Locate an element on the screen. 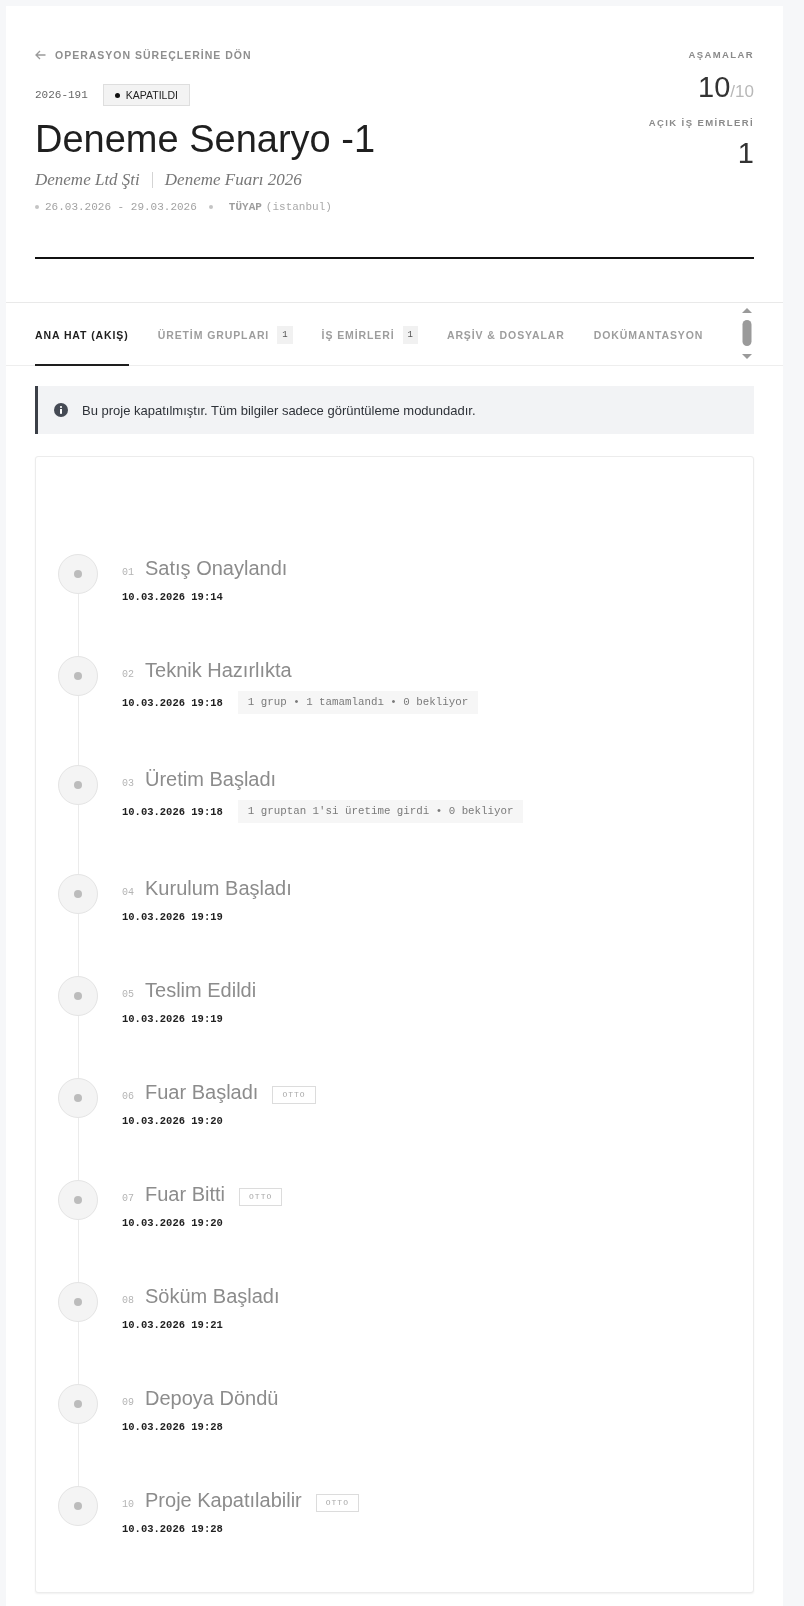  stat-label: AÇIK İŞ EMİRLERİ is located at coordinates (701, 123).